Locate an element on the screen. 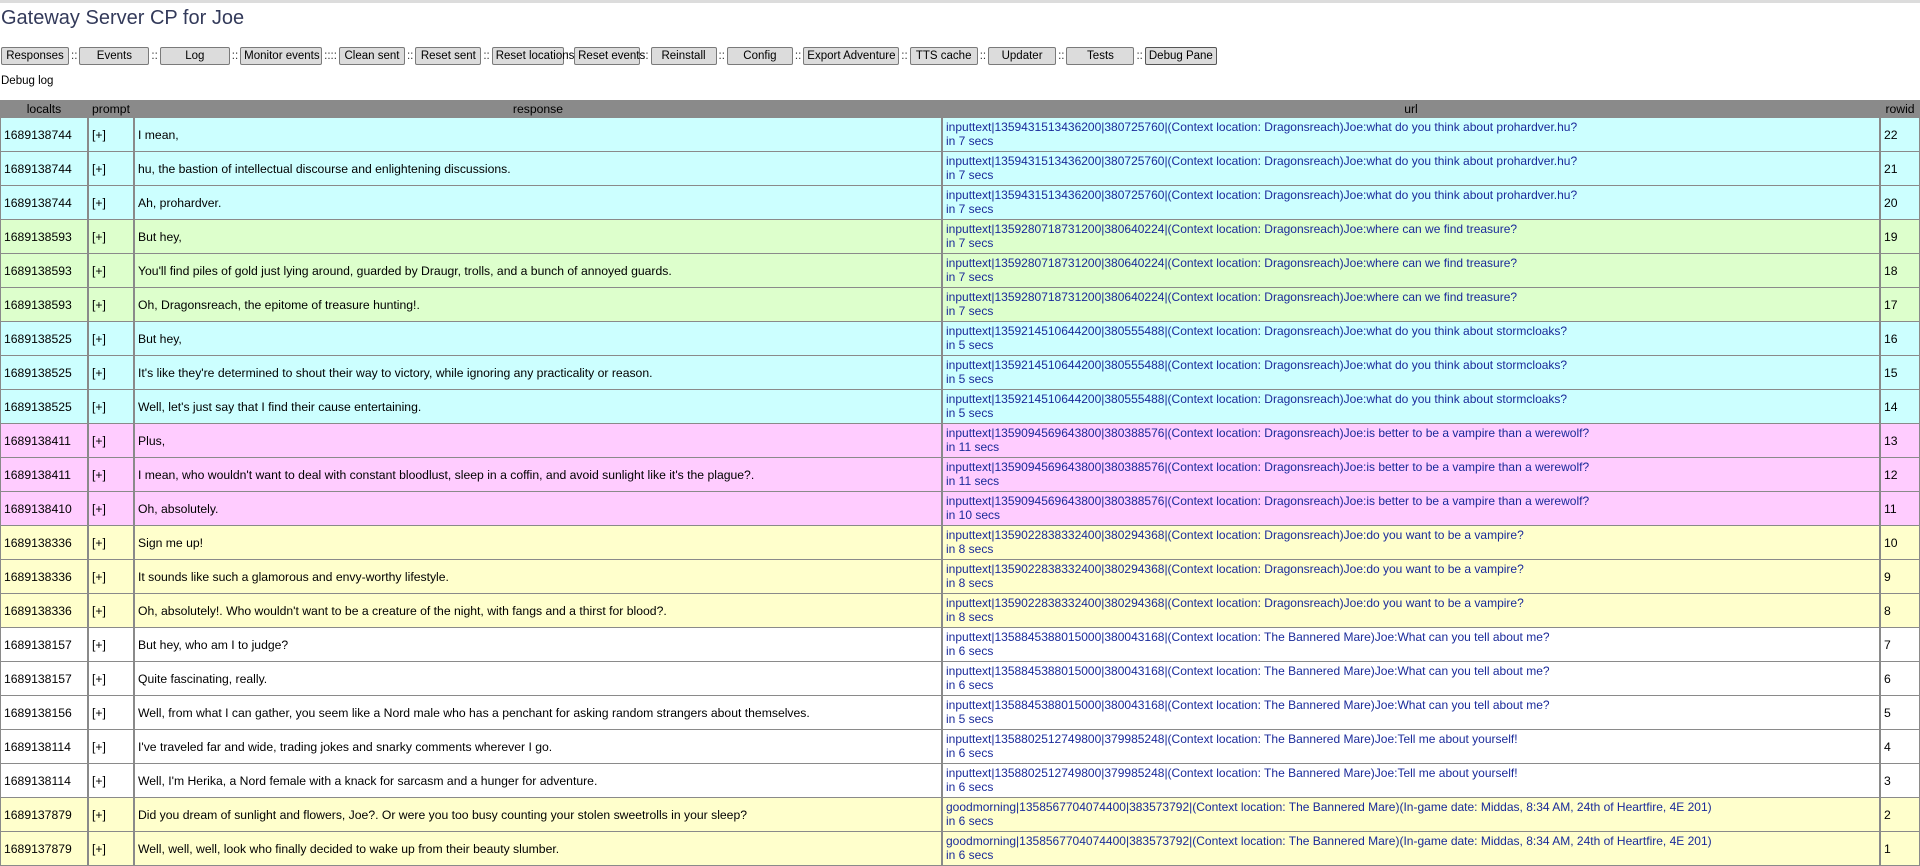  url-delay: in 7 secs is located at coordinates (970, 209).